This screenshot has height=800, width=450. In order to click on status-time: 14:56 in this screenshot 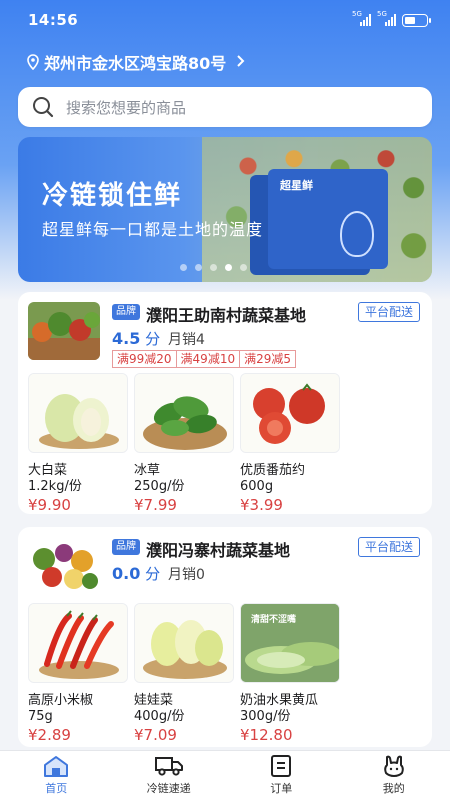, I will do `click(53, 20)`.